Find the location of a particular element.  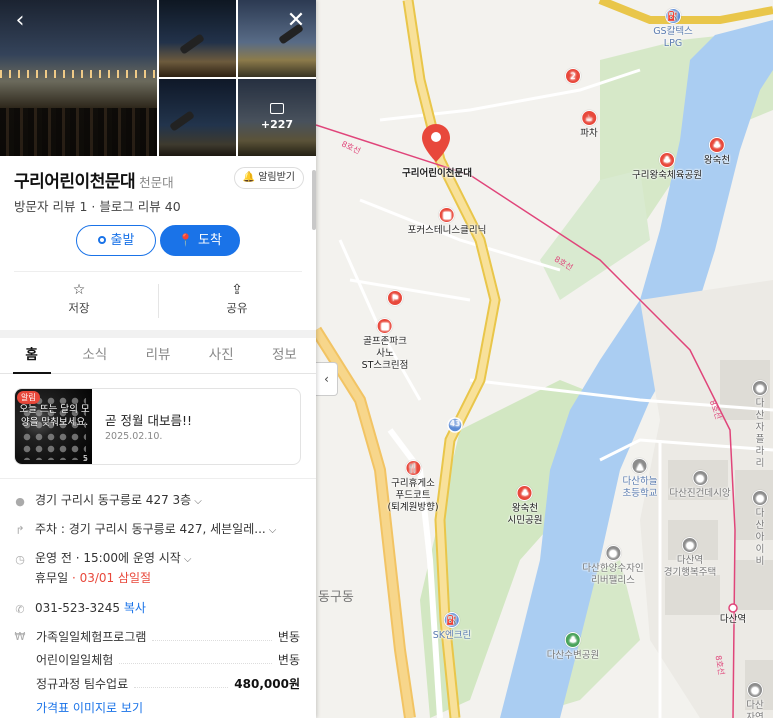

photo-more: +227 is located at coordinates (277, 117).